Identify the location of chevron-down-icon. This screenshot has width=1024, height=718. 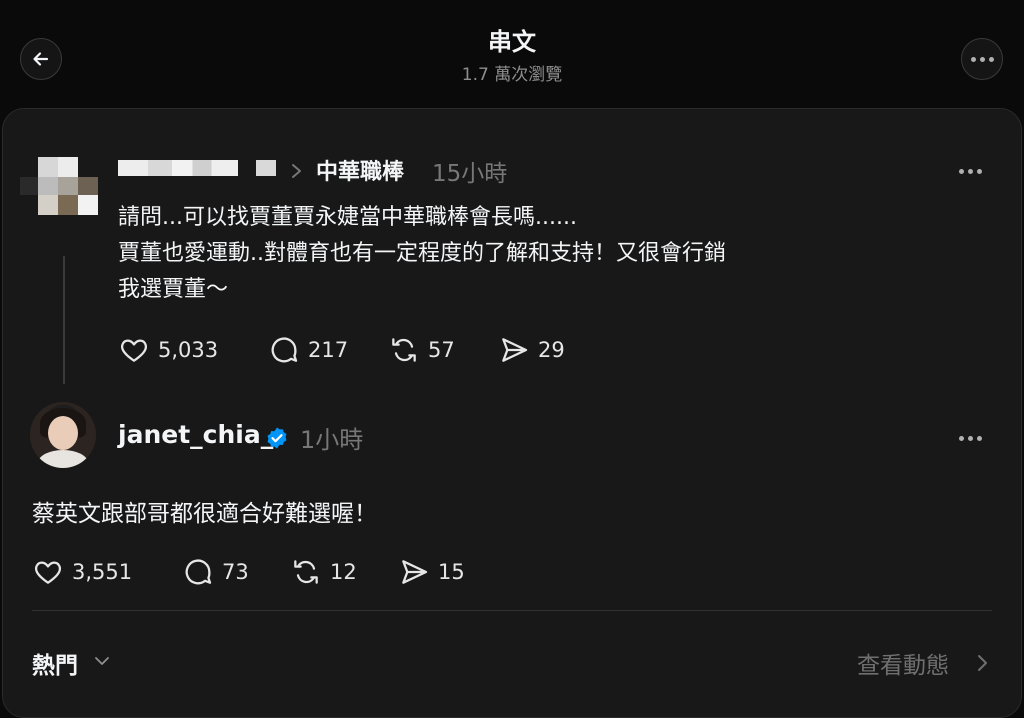
(102, 661).